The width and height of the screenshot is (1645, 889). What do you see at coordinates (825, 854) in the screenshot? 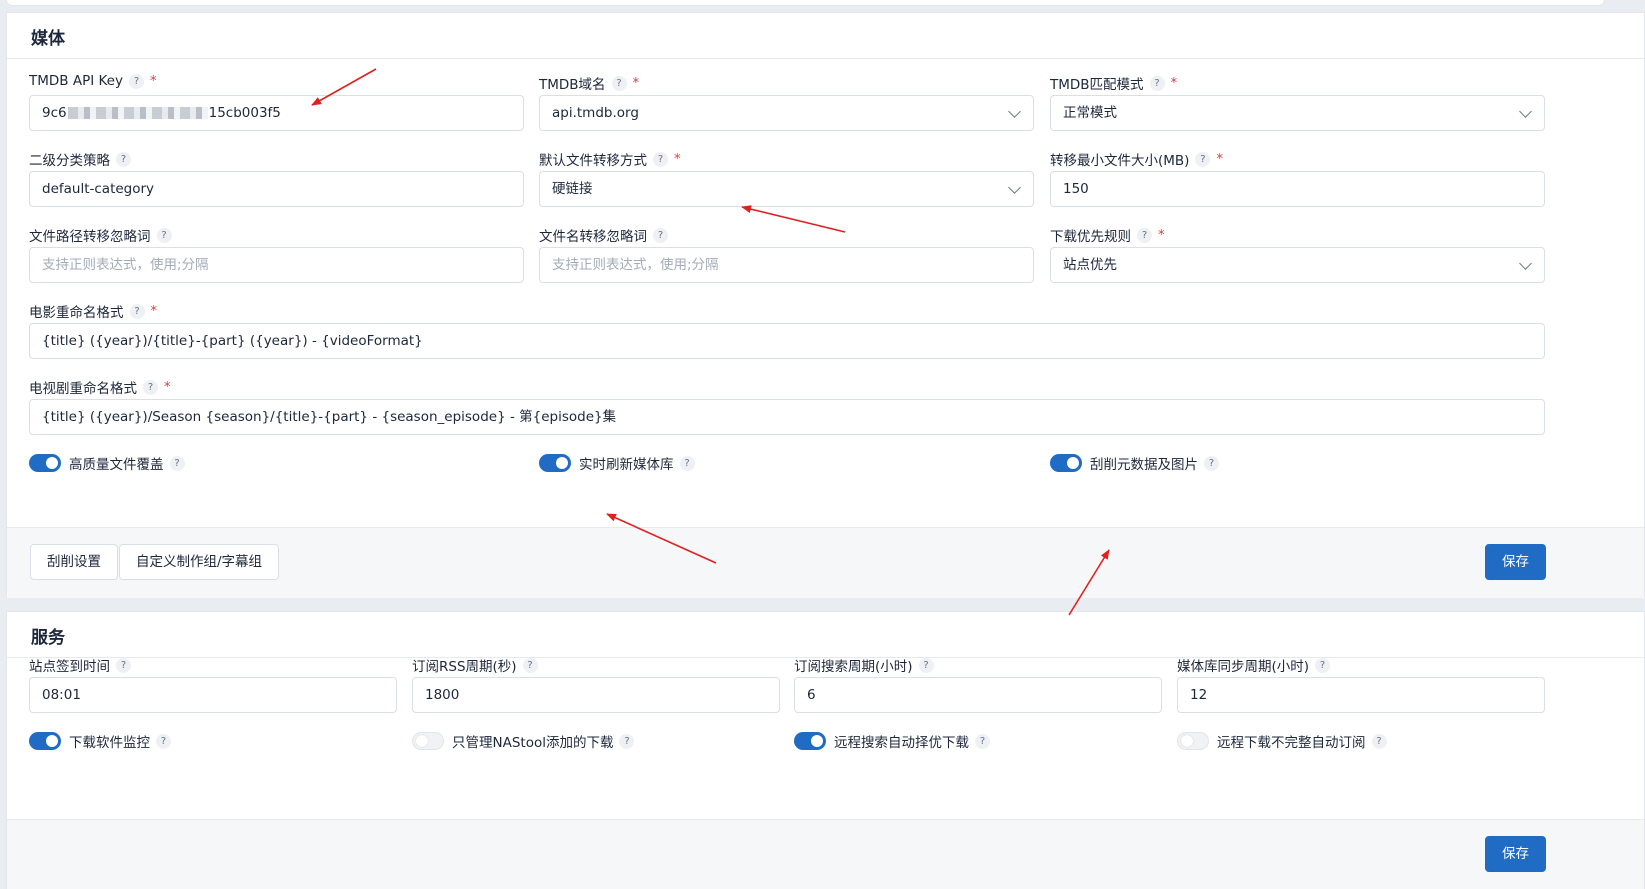
I see `service-card-footer: 保存` at bounding box center [825, 854].